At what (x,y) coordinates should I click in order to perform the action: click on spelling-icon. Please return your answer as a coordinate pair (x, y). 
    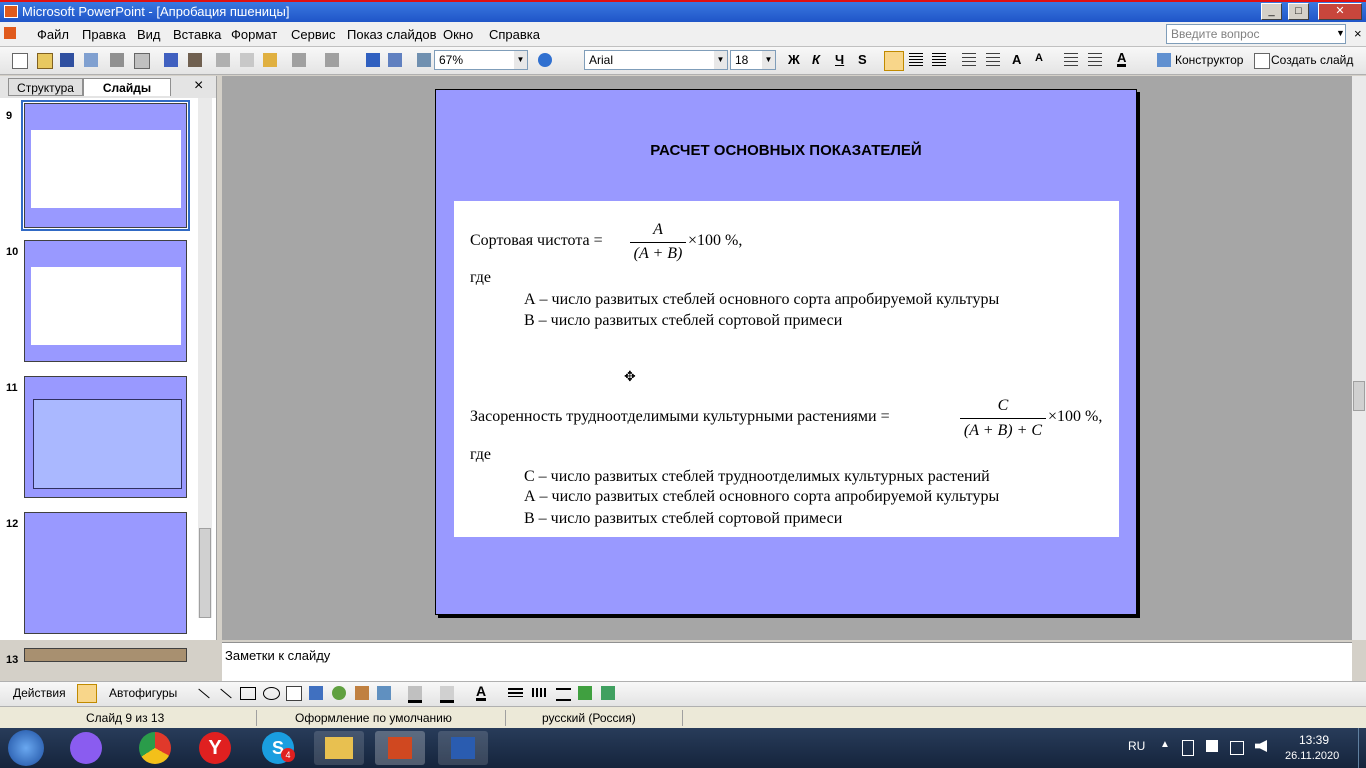
    Looking at the image, I should click on (171, 60).